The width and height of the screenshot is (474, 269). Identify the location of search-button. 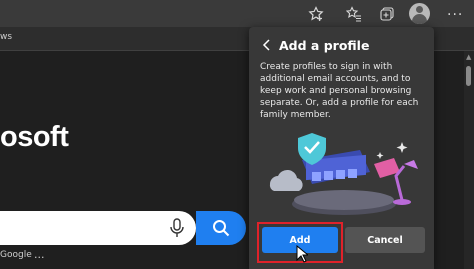
(221, 228).